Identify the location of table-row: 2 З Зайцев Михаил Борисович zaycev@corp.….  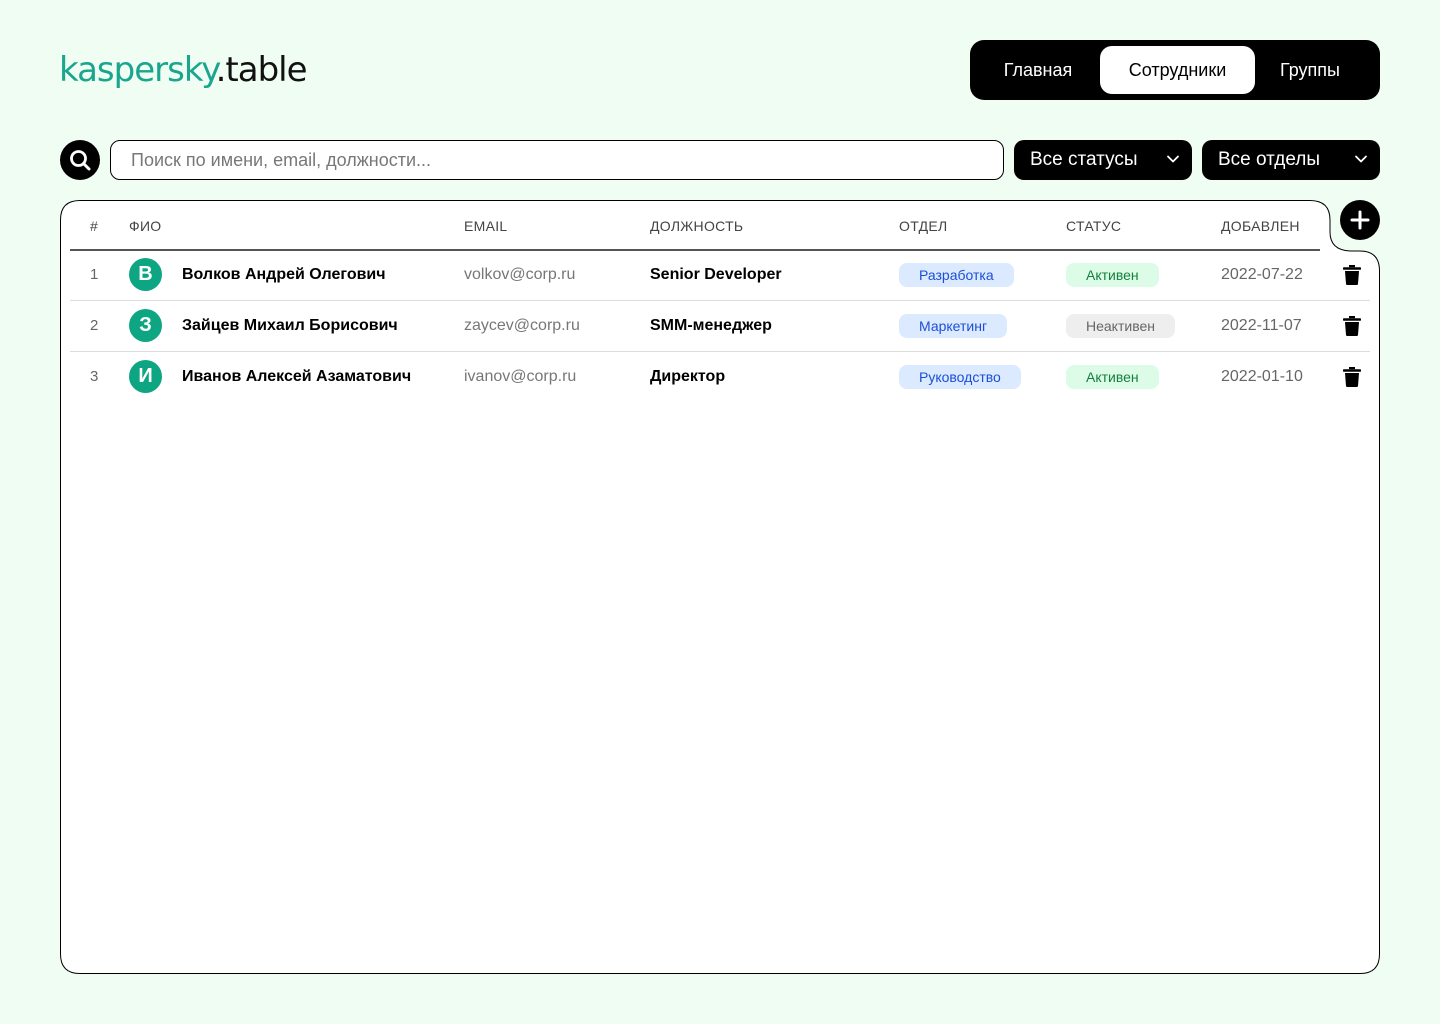
(720, 326).